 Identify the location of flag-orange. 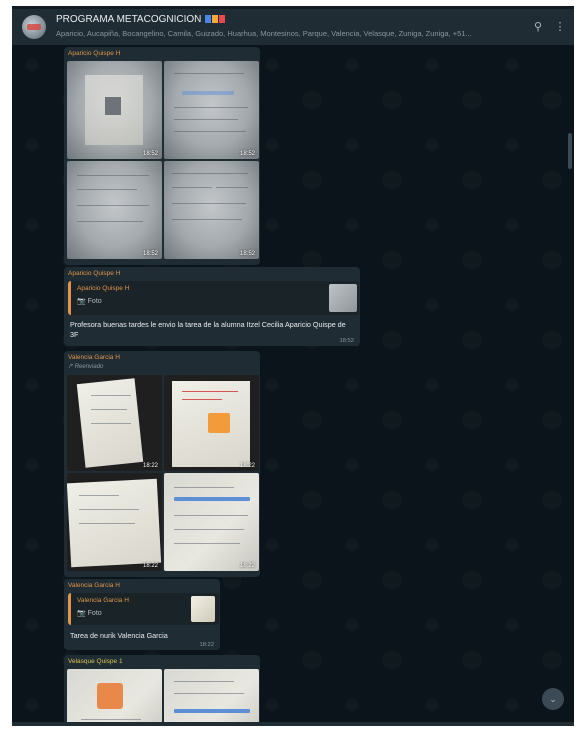
(215, 19).